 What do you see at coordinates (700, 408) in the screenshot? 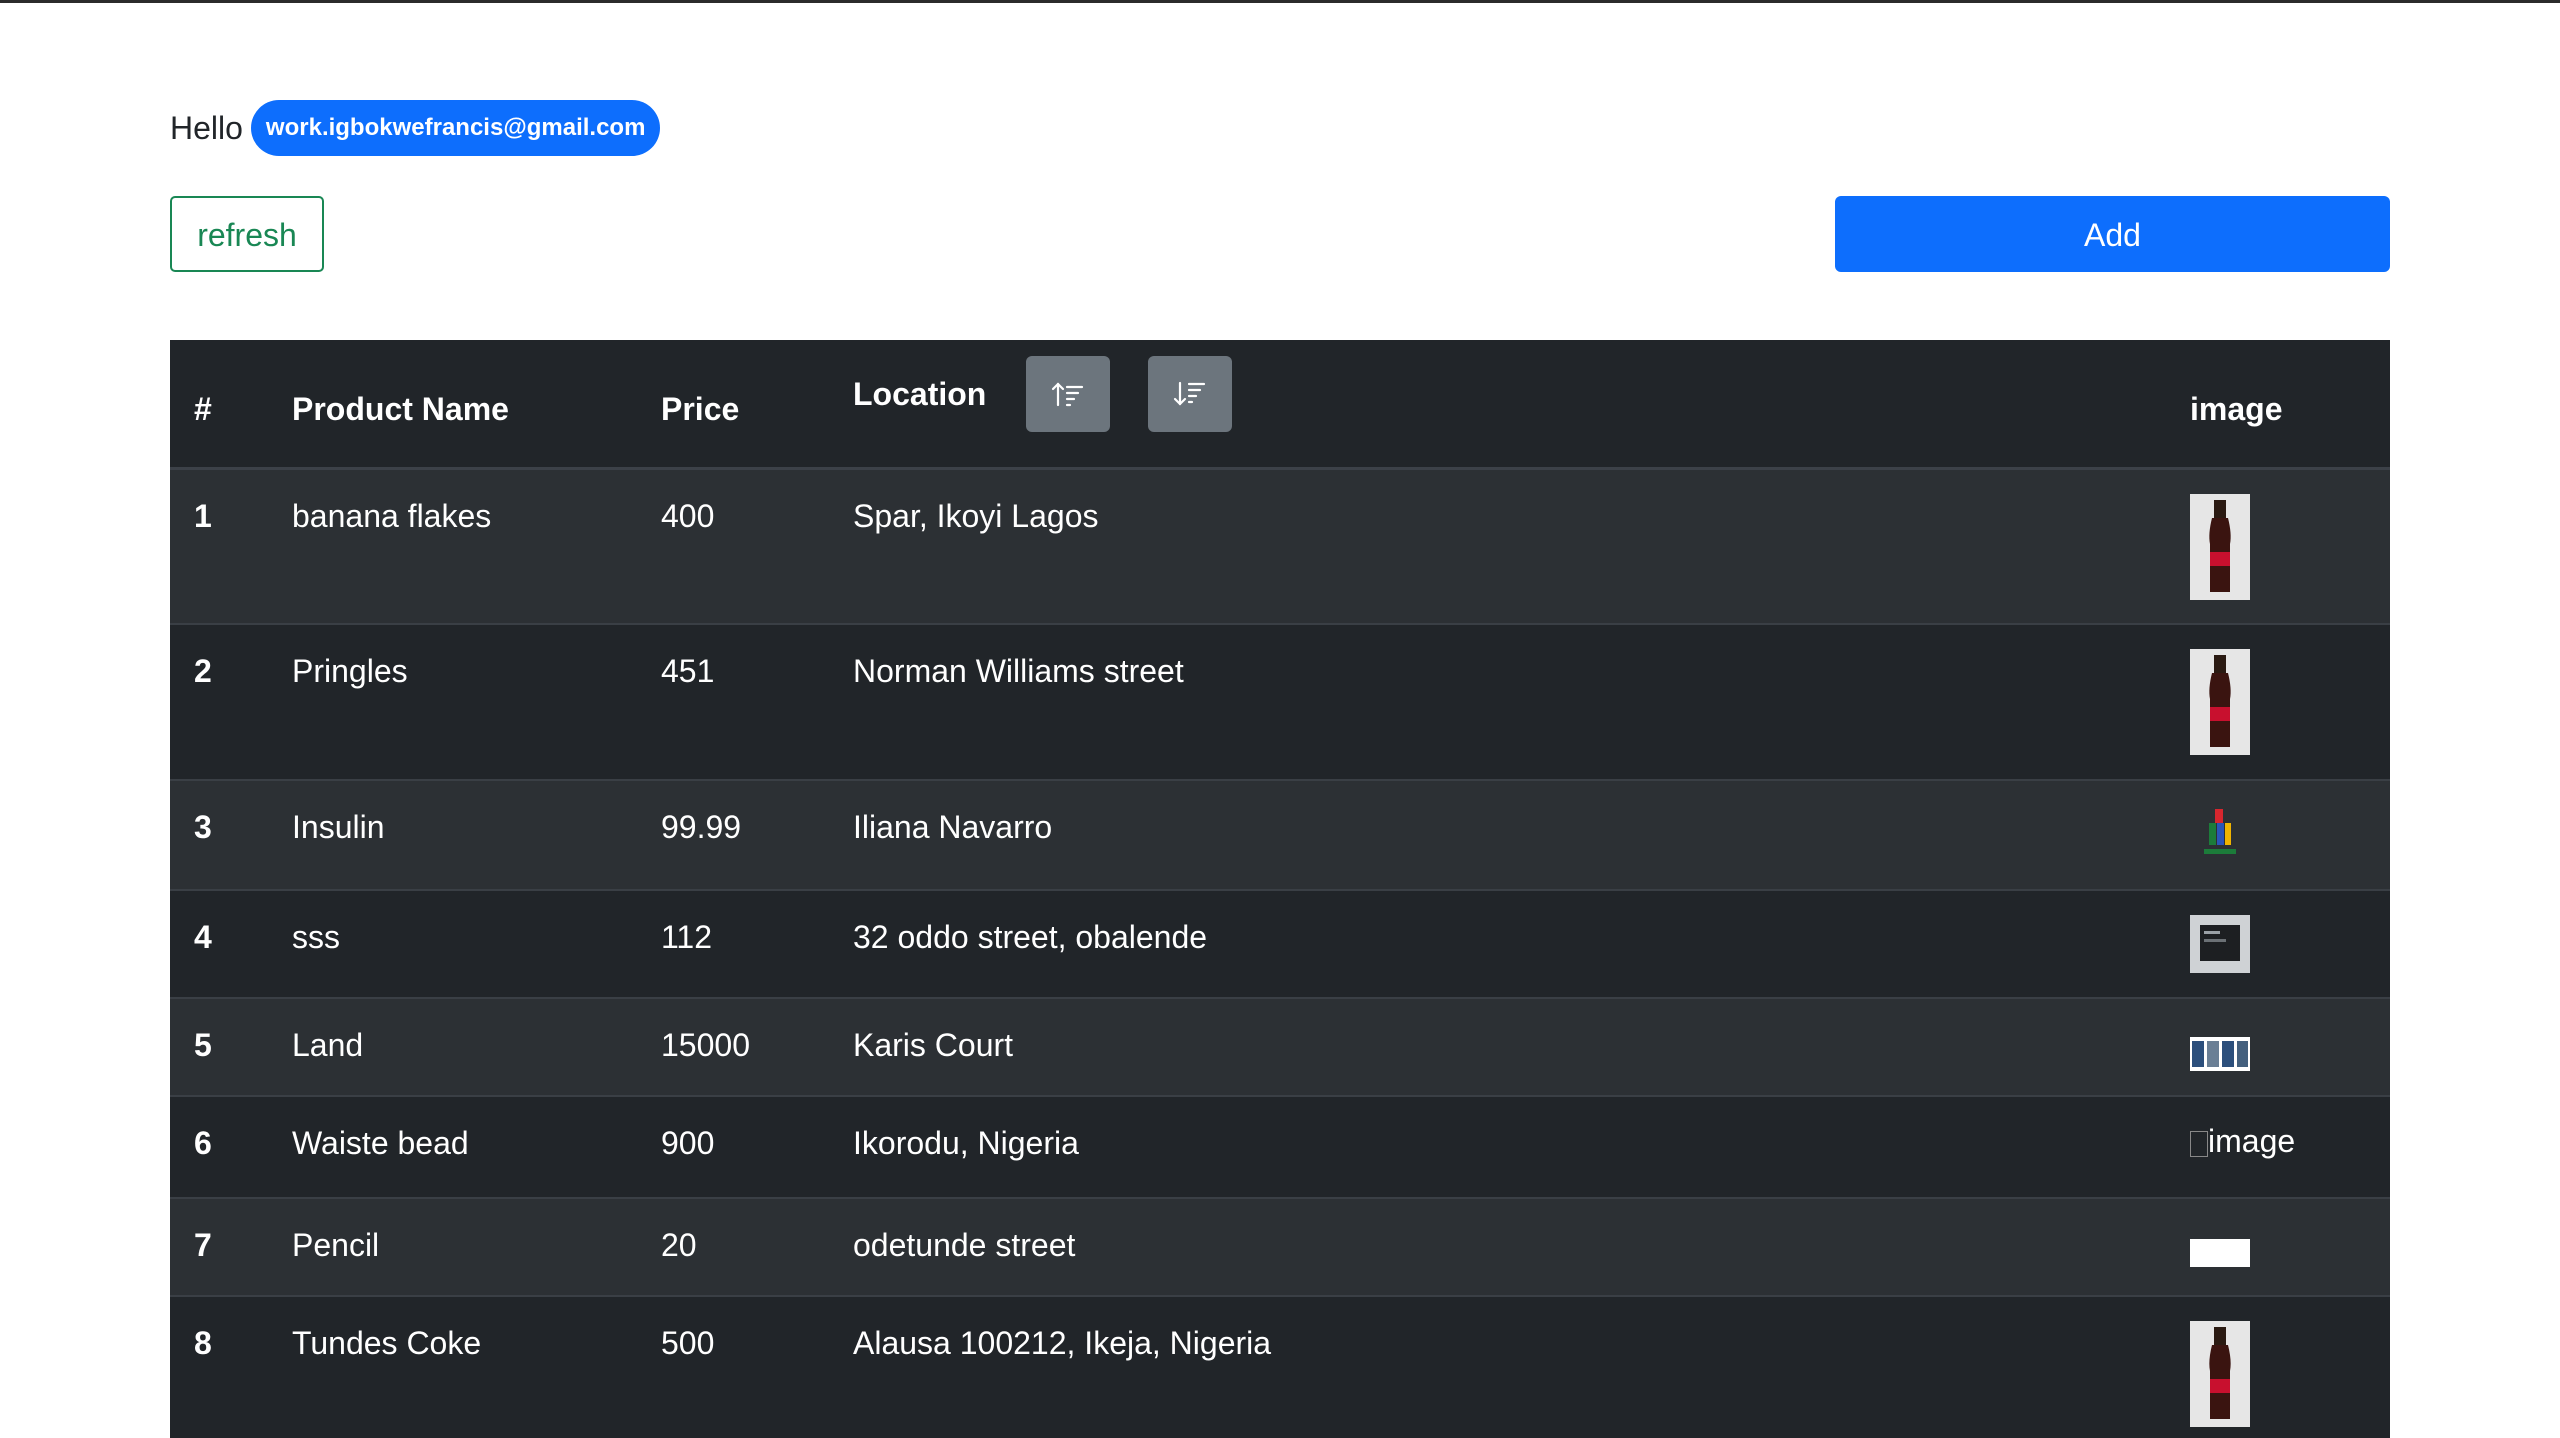
I see `header-price: Price` at bounding box center [700, 408].